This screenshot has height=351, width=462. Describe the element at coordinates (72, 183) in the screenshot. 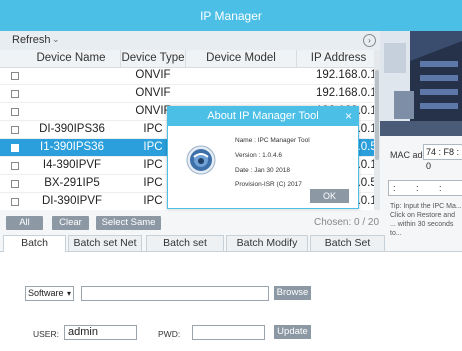

I see `device-name-cell: BX-291IP5` at that location.